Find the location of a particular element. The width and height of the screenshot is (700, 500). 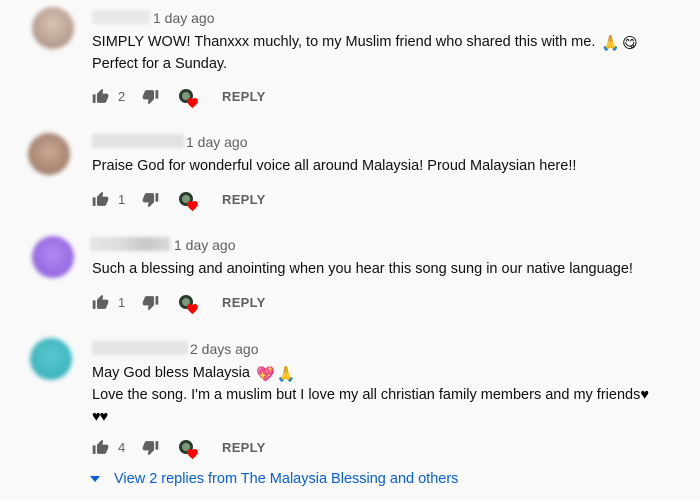

like-count: 4 is located at coordinates (122, 447).